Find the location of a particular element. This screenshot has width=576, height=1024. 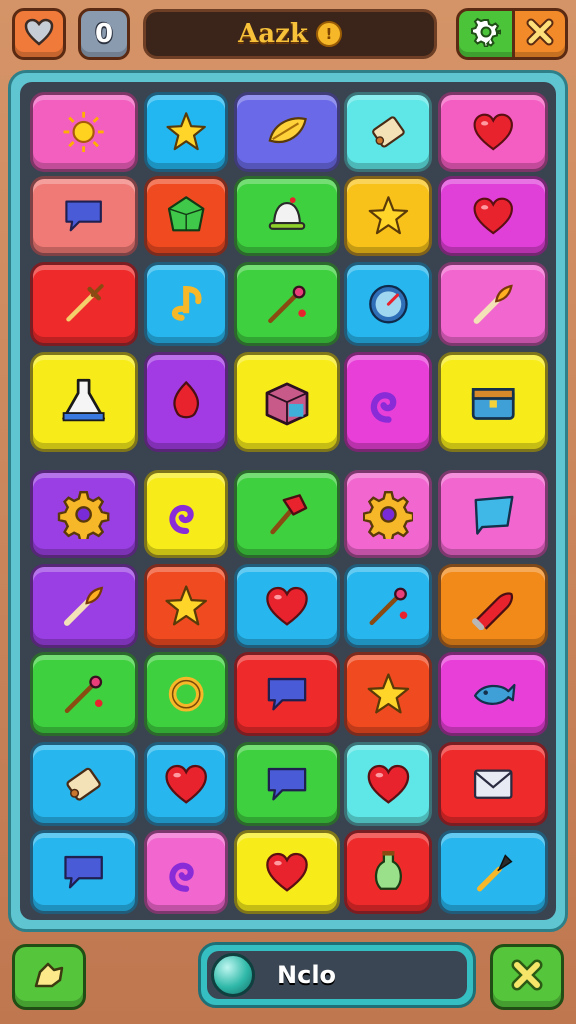

title-banner: Aazk ! is located at coordinates (290, 34).